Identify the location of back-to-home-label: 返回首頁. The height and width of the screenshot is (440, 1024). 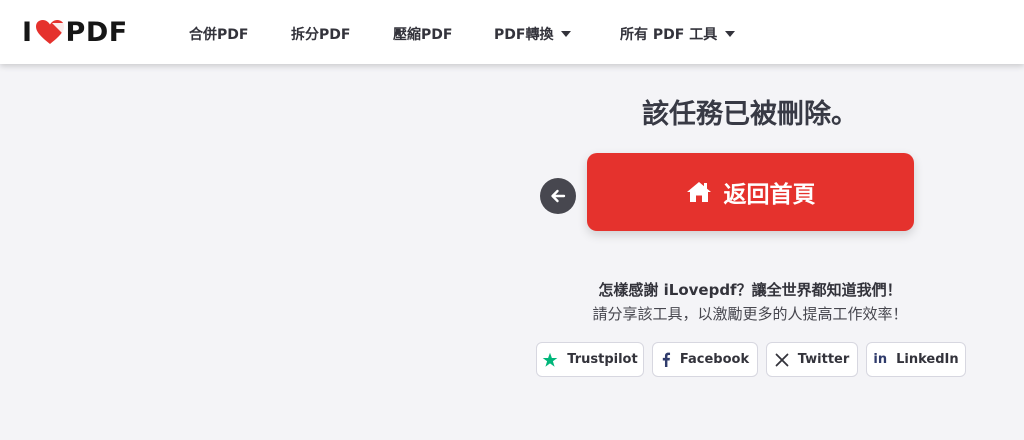
(769, 195).